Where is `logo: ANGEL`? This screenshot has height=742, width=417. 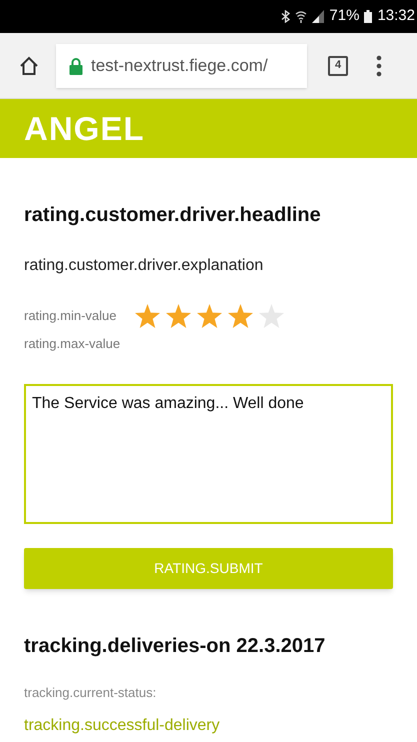
logo: ANGEL is located at coordinates (84, 128).